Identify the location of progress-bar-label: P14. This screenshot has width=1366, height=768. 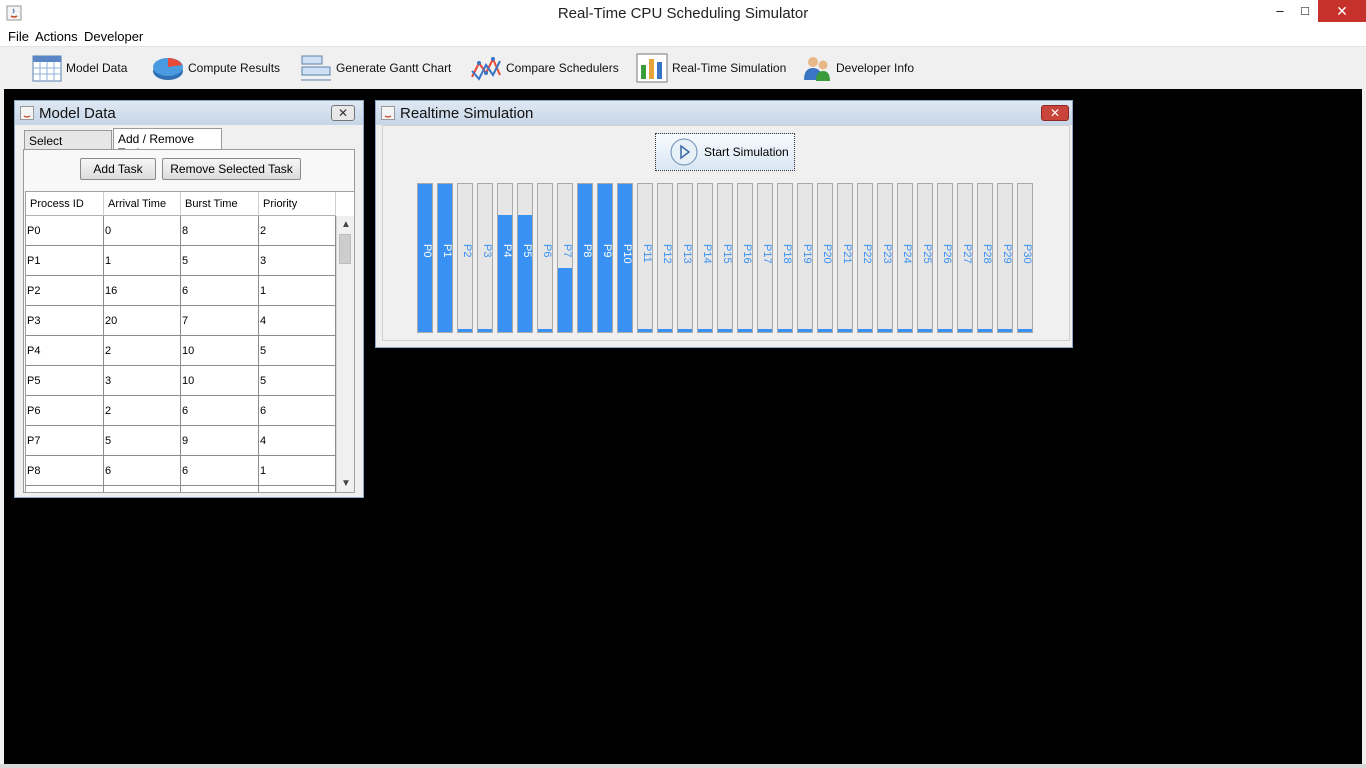
(707, 254).